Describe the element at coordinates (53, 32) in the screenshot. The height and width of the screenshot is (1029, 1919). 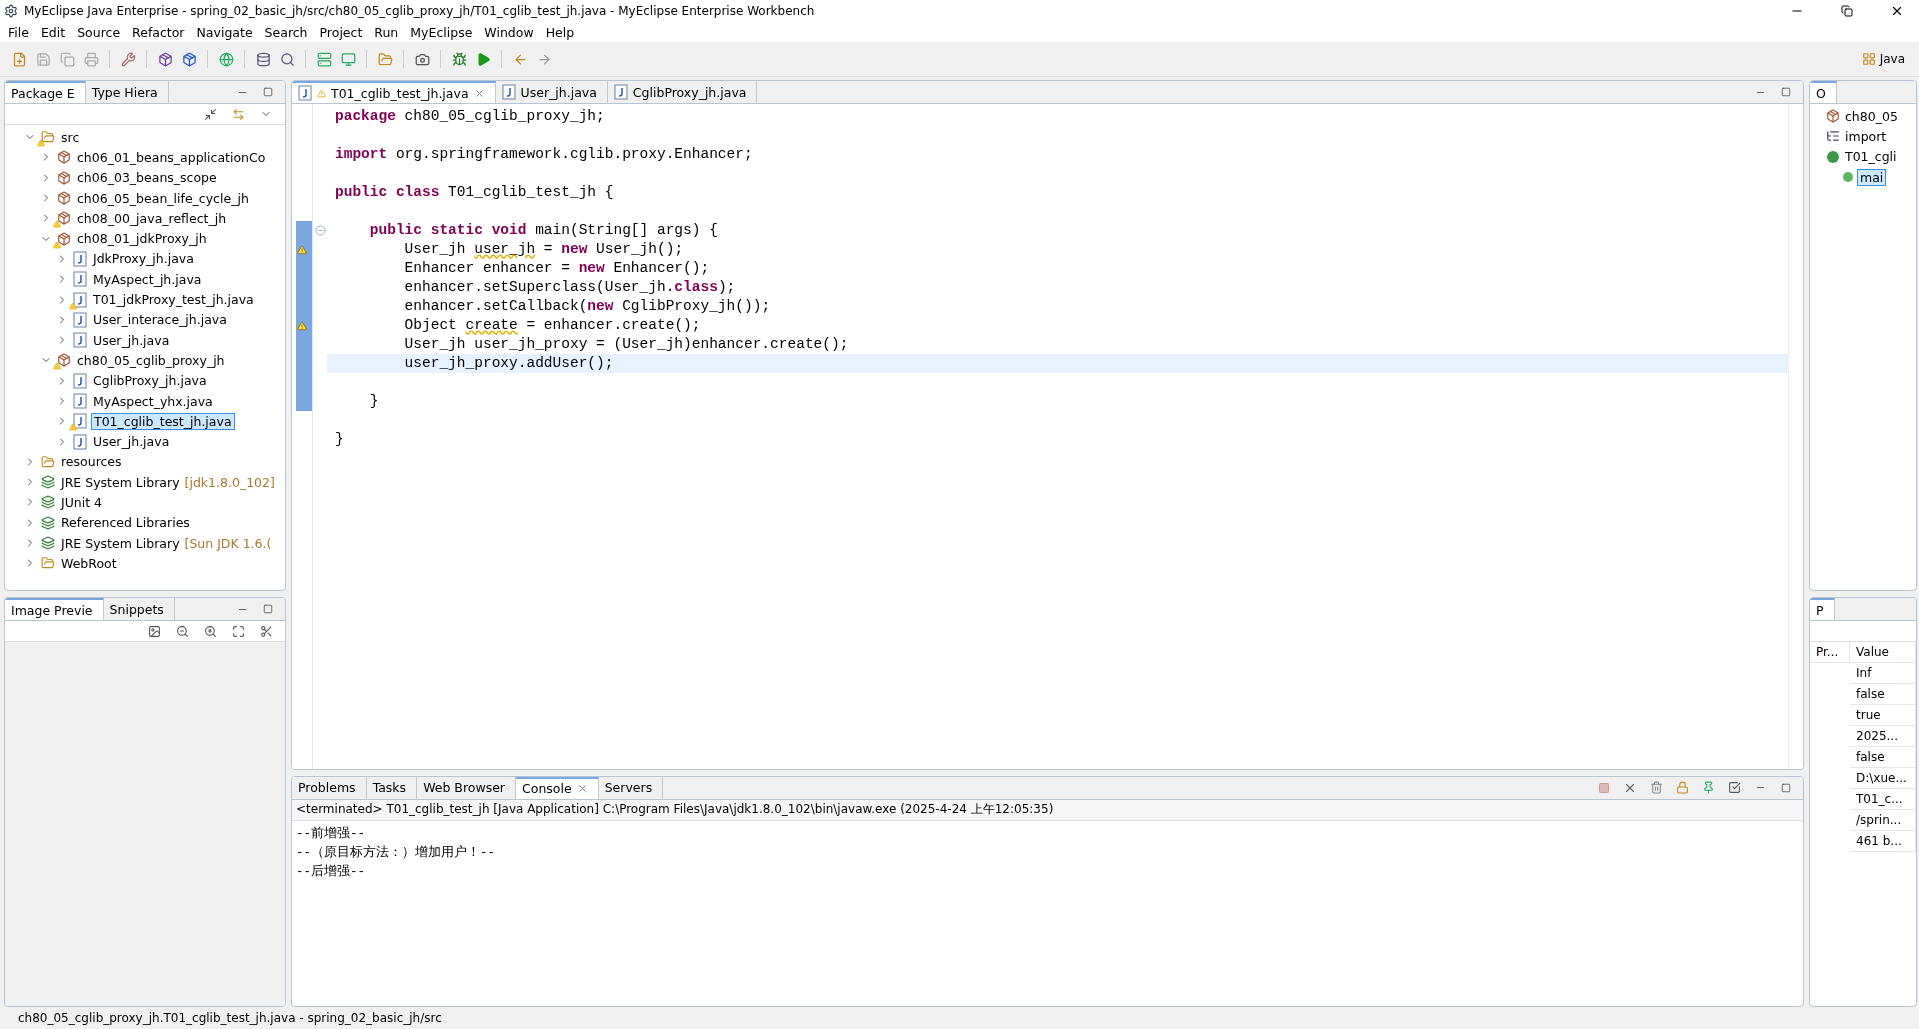
I see `menu-item: Edit` at that location.